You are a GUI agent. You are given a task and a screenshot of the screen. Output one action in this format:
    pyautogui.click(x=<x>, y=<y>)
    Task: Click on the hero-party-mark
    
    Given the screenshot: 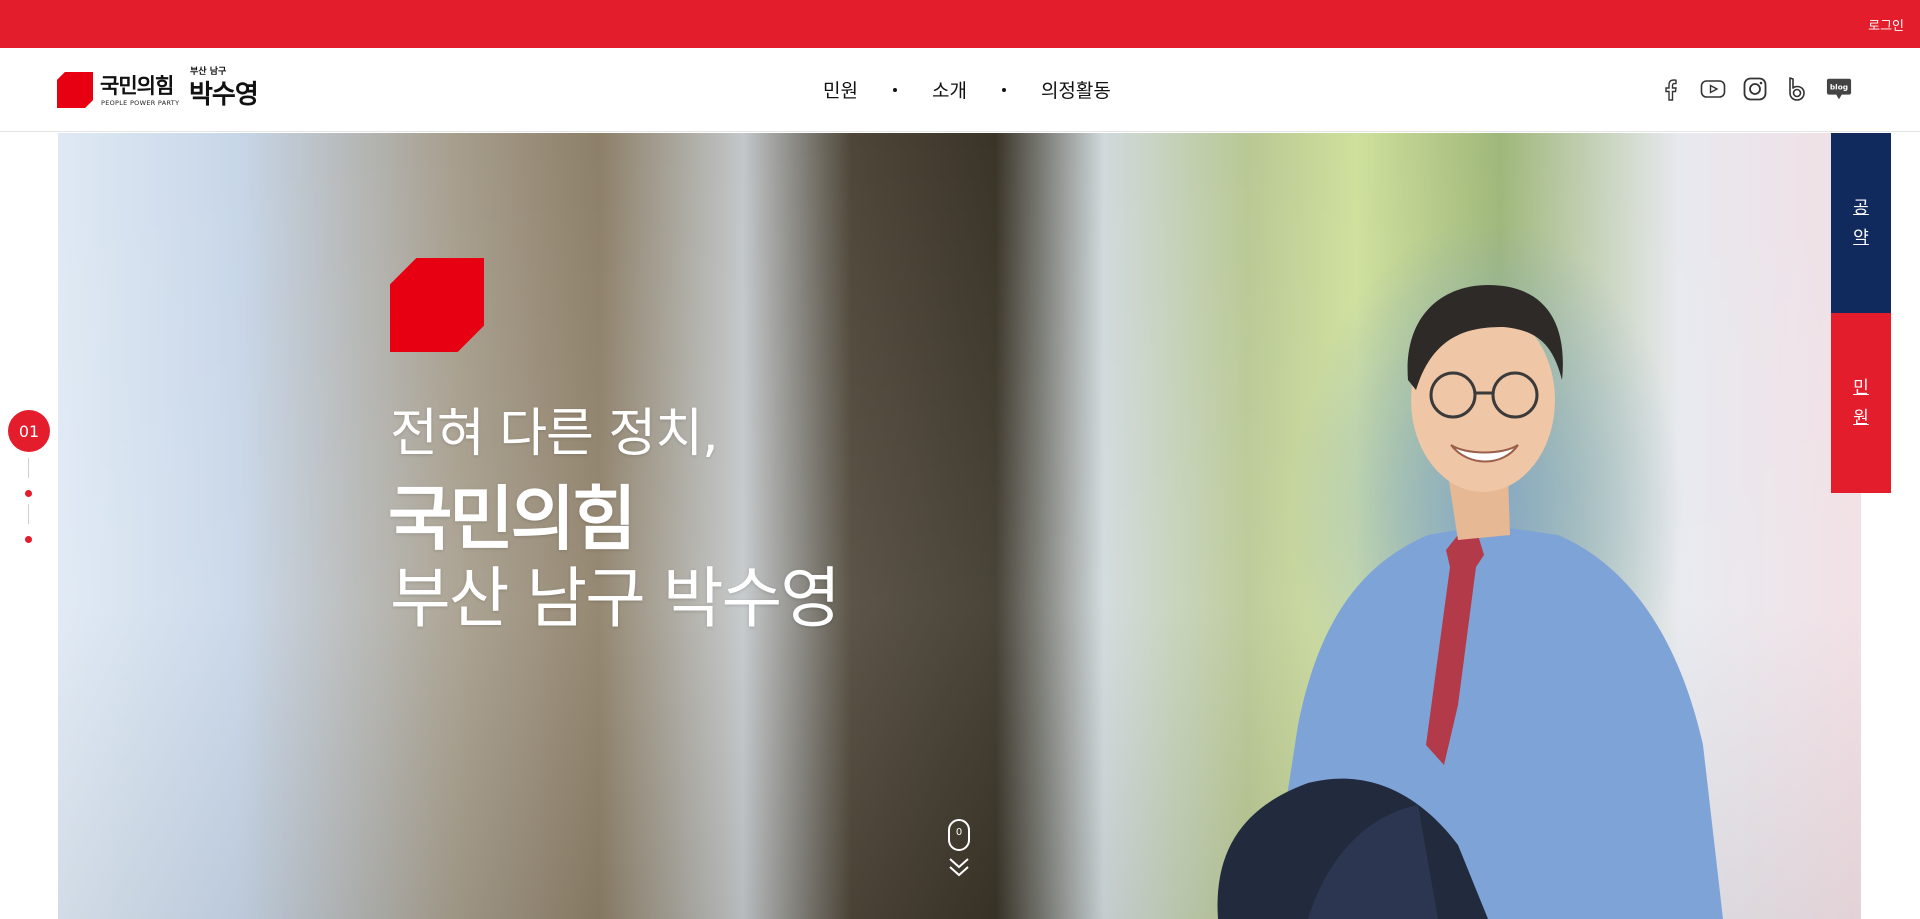 What is the action you would take?
    pyautogui.click(x=437, y=305)
    